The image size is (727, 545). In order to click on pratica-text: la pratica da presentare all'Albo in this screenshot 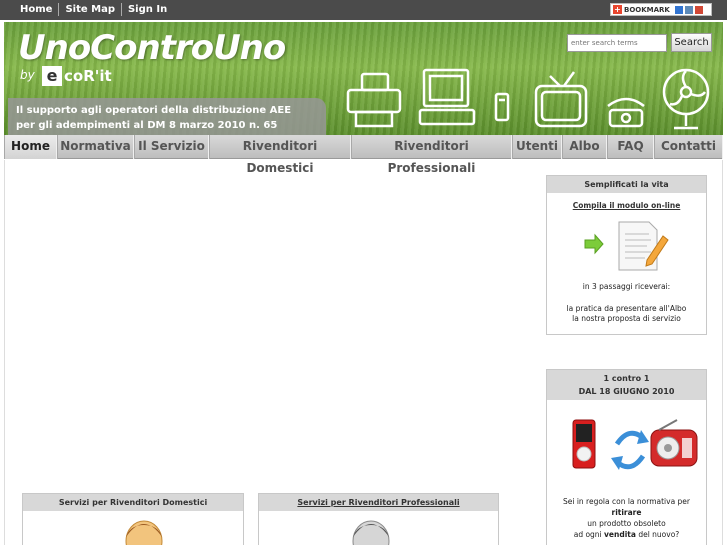, I will do `click(626, 308)`.